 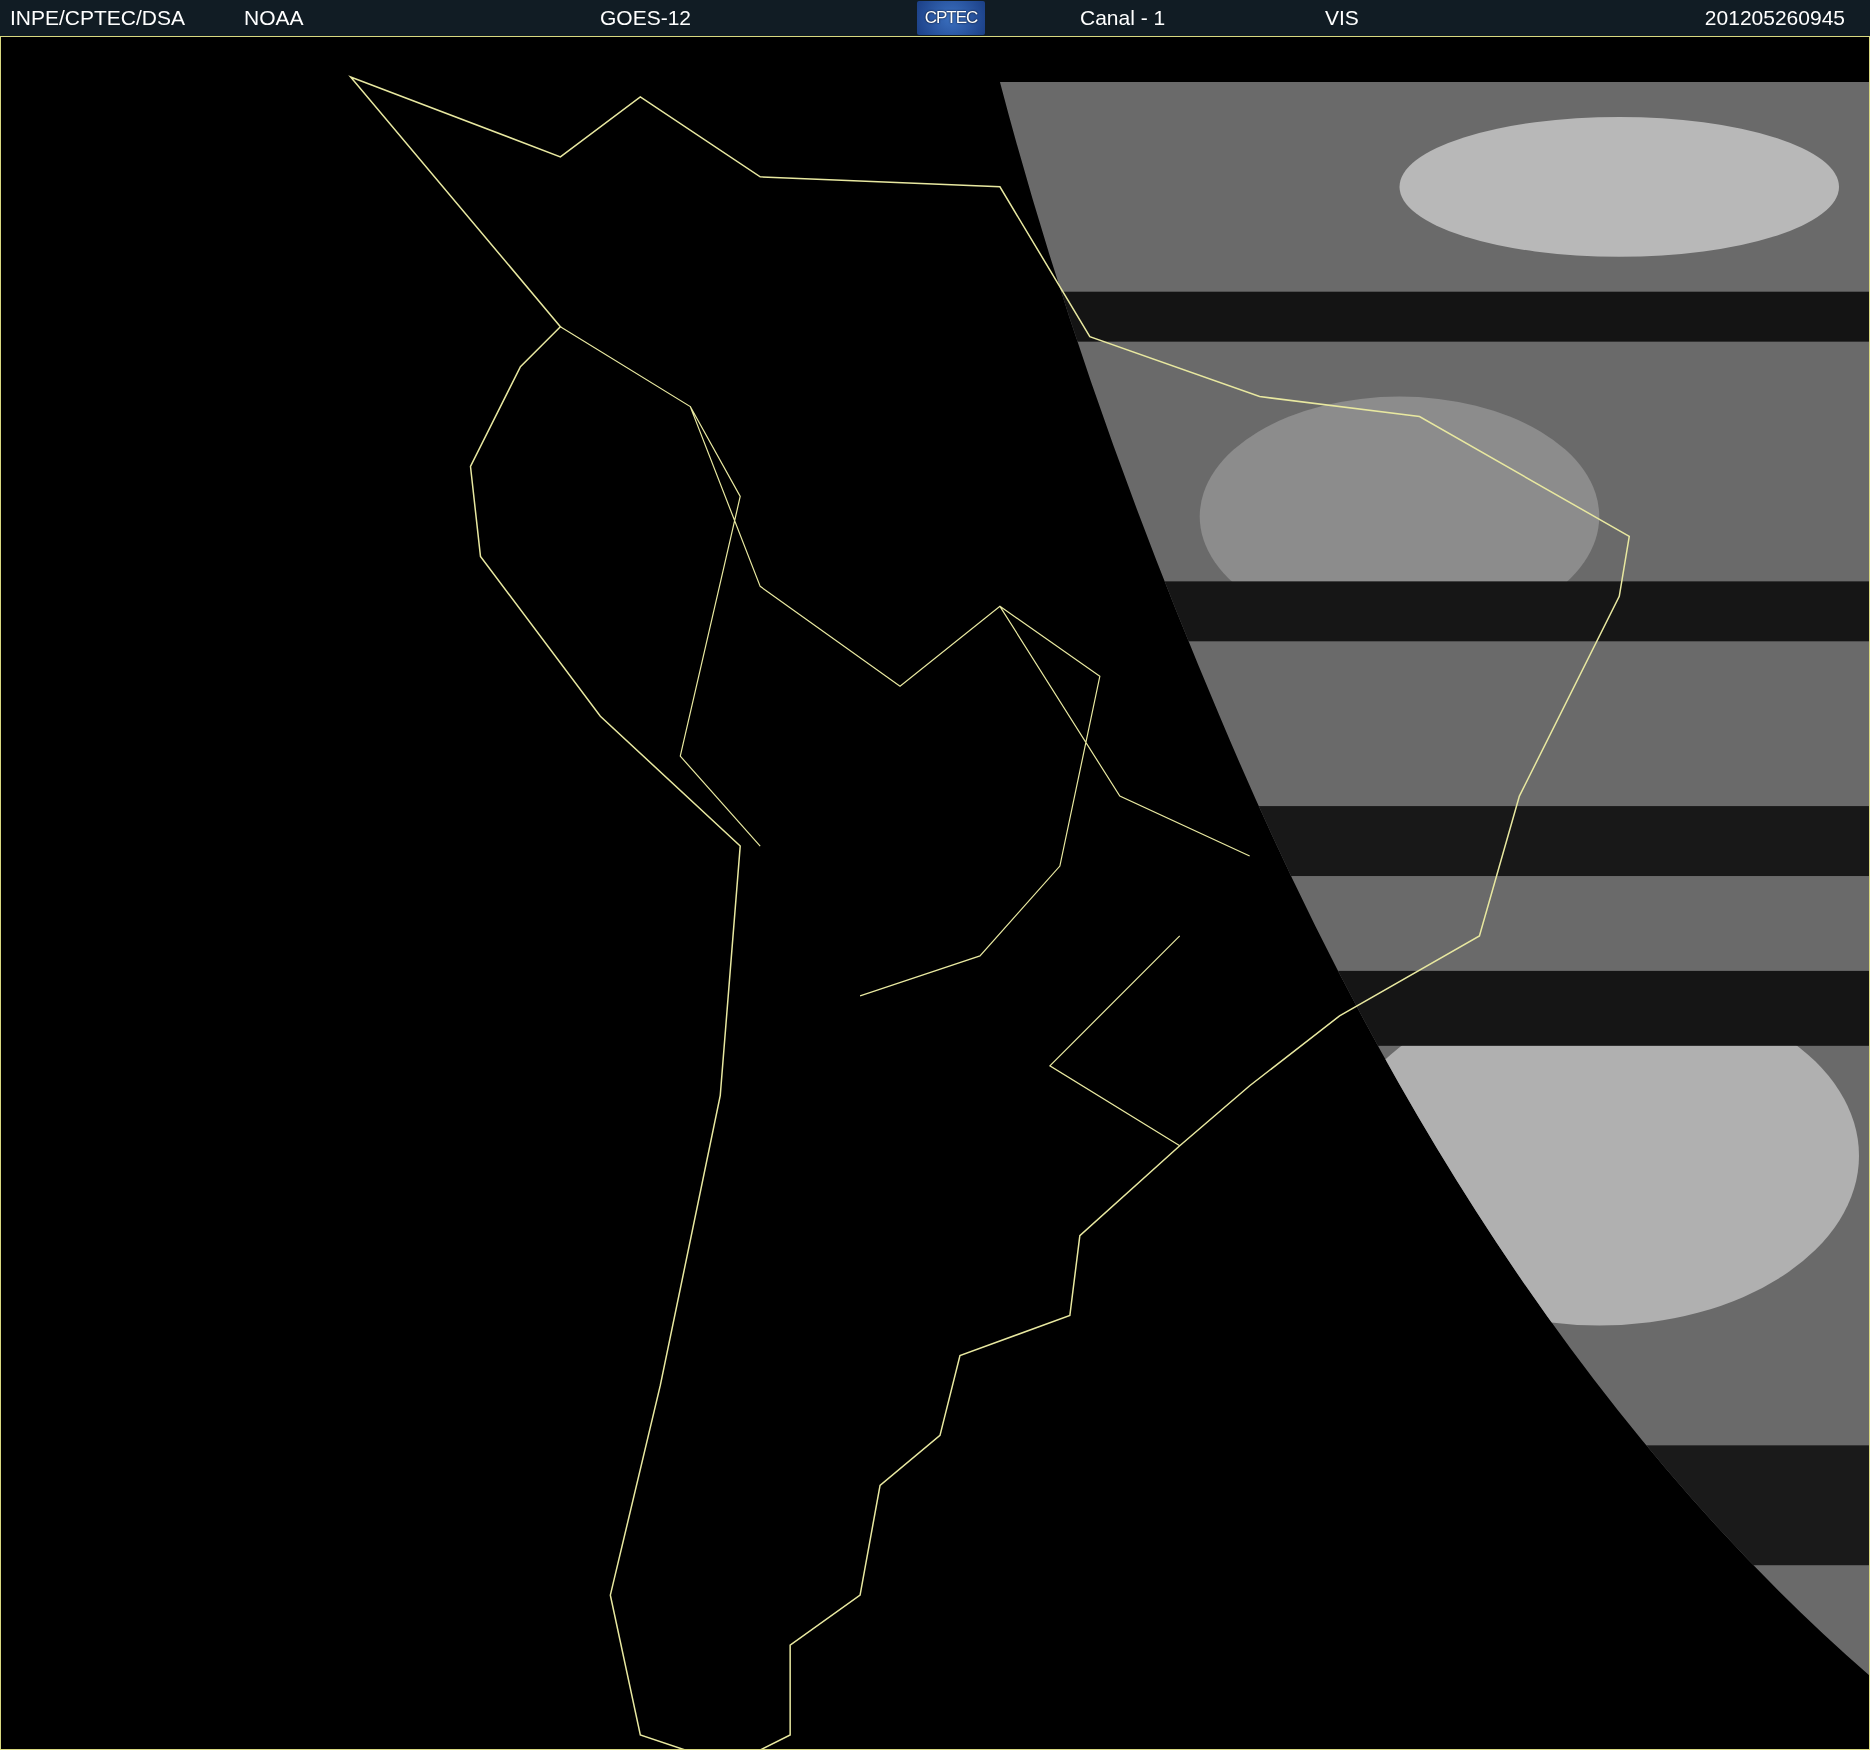 What do you see at coordinates (1774, 18) in the screenshot?
I see `timestamp-label: 201205260945` at bounding box center [1774, 18].